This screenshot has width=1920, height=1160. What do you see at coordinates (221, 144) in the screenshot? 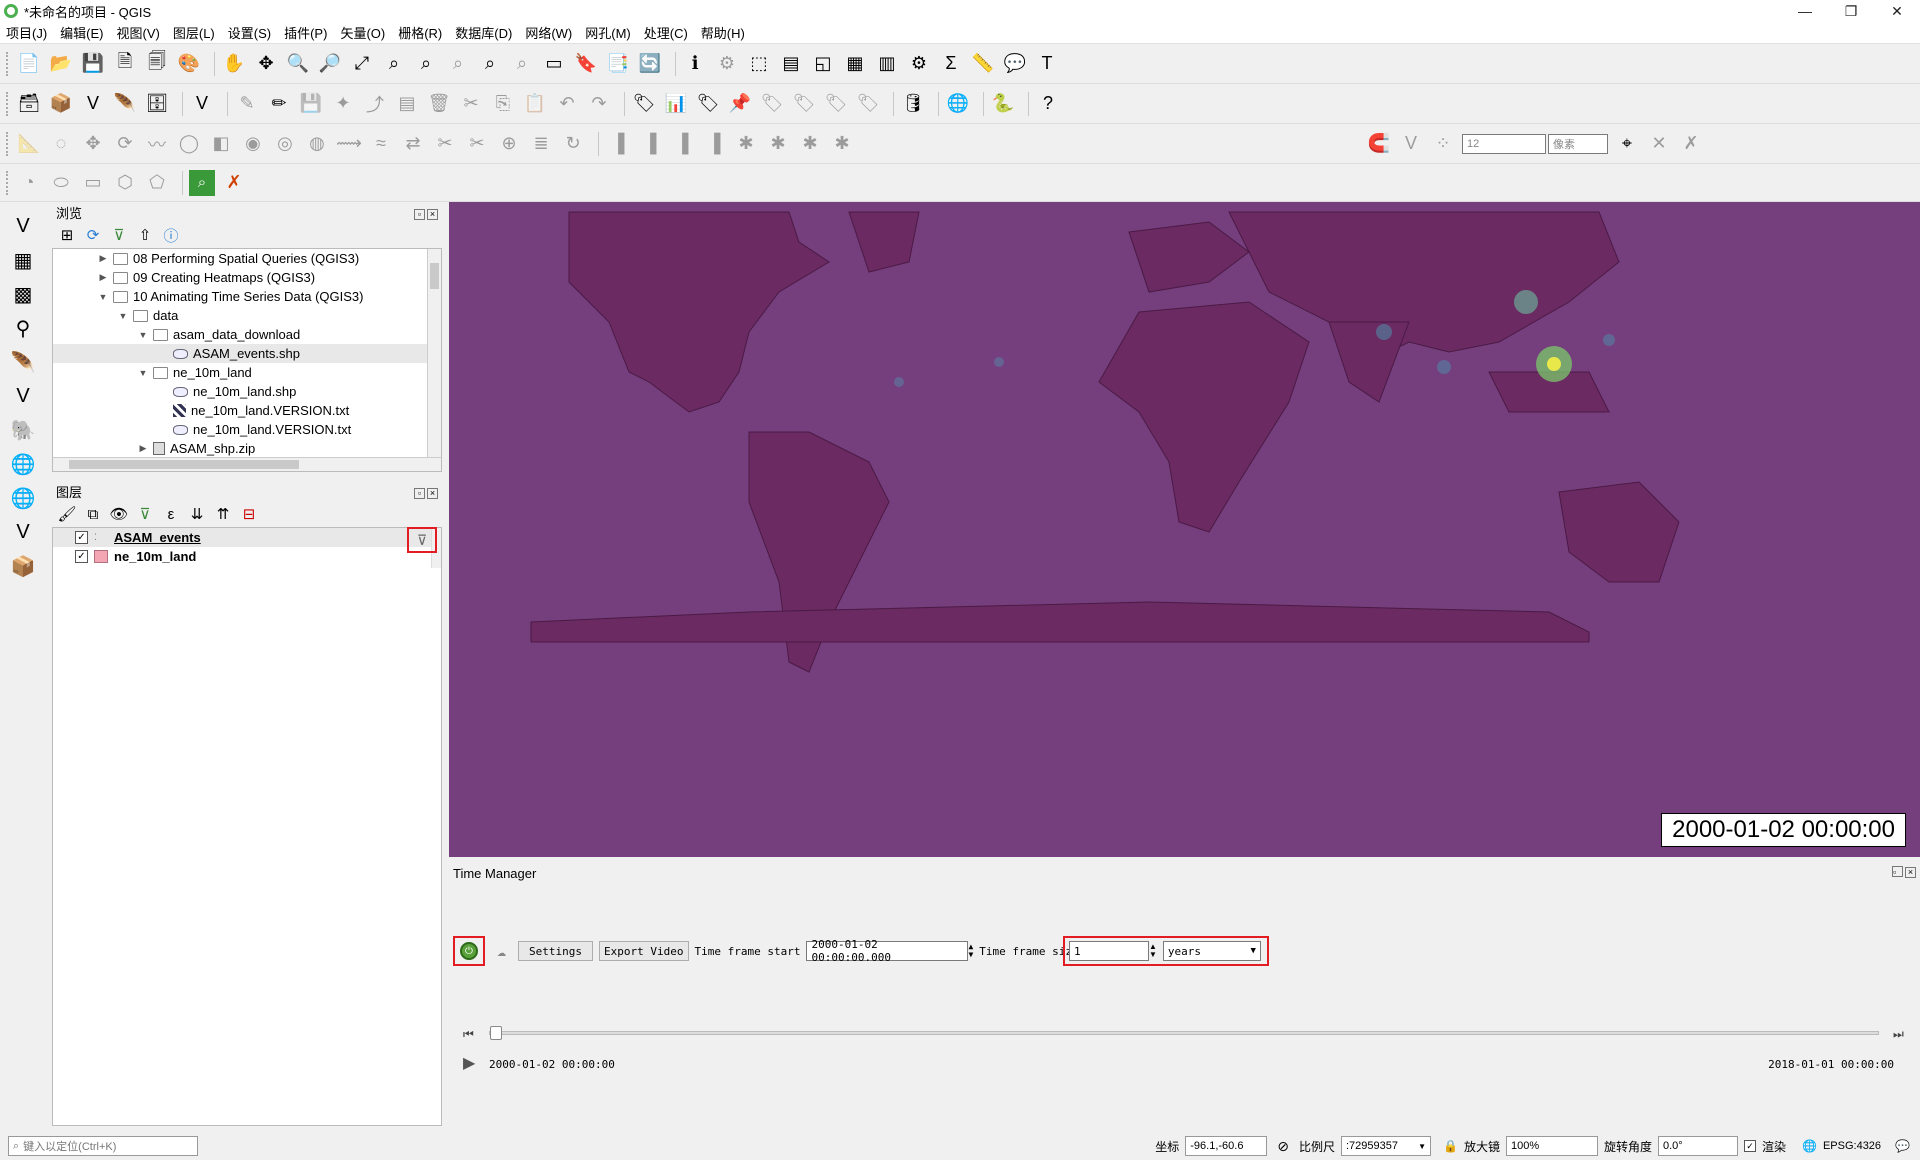
I see `add-part-icon: ◧` at bounding box center [221, 144].